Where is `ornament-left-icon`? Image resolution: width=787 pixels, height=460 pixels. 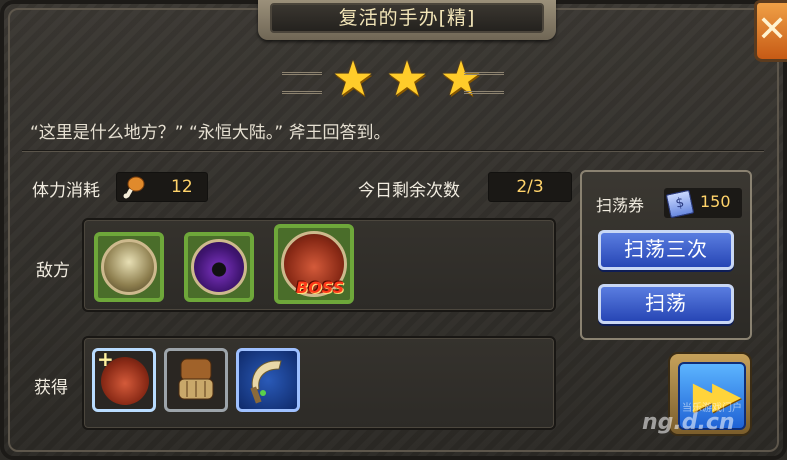
ornament-left-icon is located at coordinates (302, 83).